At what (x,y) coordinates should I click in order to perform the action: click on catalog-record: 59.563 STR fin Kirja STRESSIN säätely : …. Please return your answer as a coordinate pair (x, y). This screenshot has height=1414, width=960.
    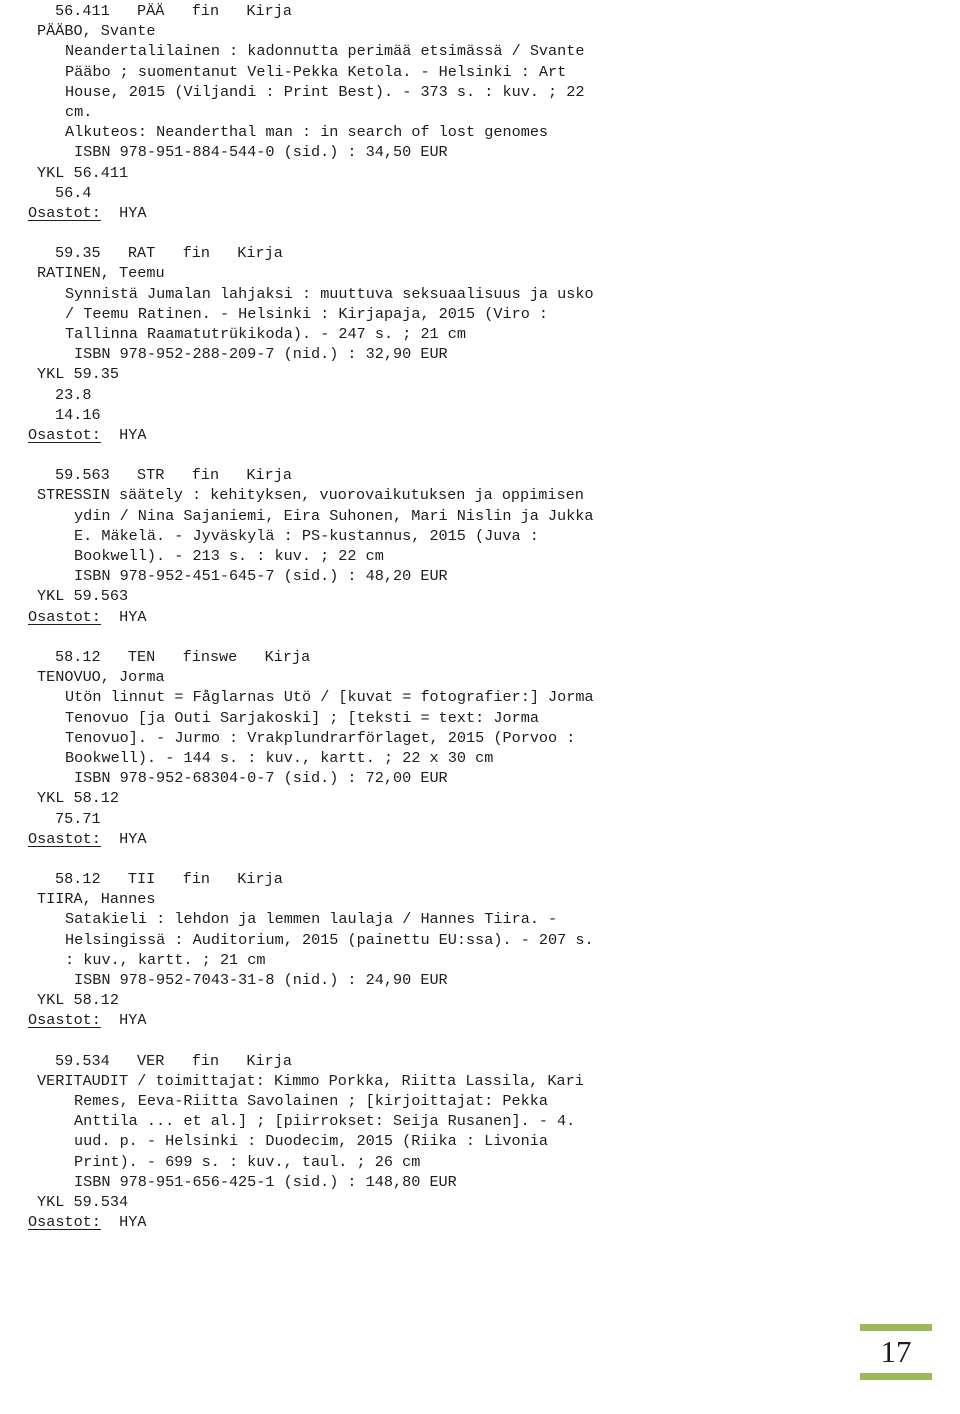
    Looking at the image, I should click on (480, 546).